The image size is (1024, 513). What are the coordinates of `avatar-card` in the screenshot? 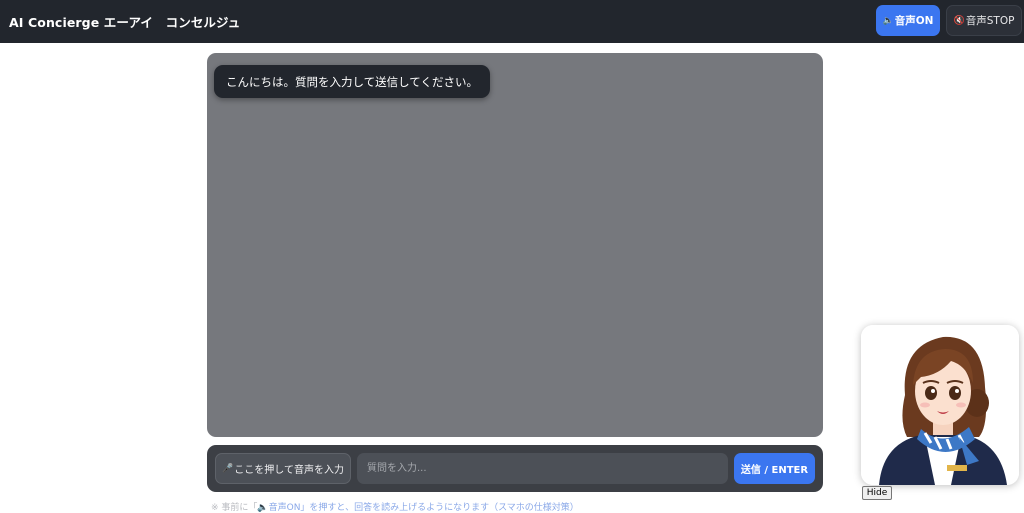 It's located at (940, 405).